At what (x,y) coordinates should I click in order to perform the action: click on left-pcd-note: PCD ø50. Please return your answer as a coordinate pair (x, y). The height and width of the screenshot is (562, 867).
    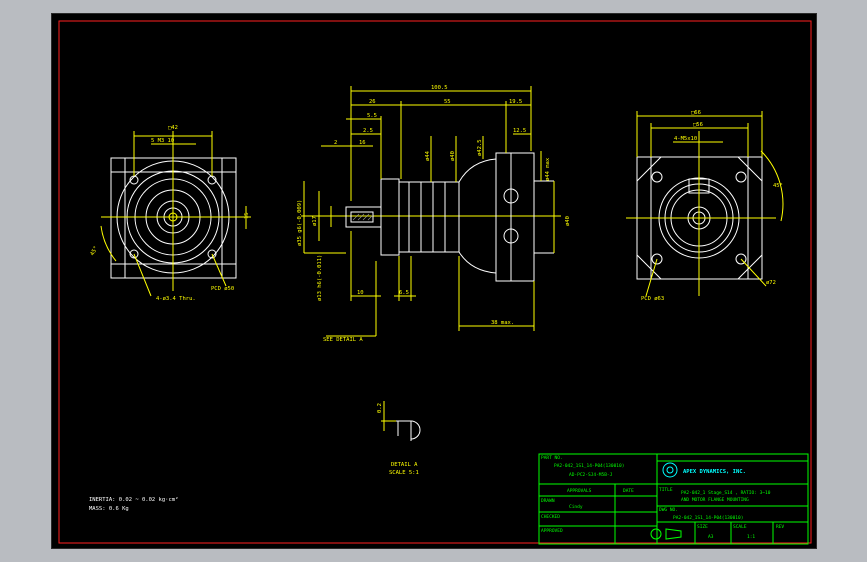
    Looking at the image, I should click on (222, 289).